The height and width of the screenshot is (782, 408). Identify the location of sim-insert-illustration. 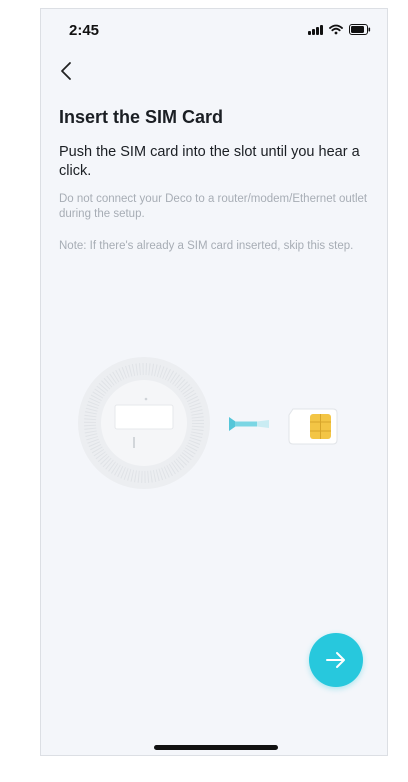
(208, 423).